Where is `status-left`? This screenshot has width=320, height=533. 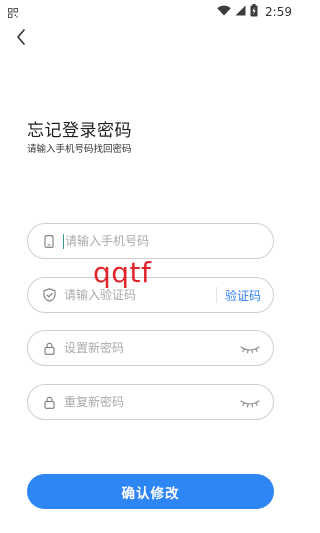
status-left is located at coordinates (13, 12).